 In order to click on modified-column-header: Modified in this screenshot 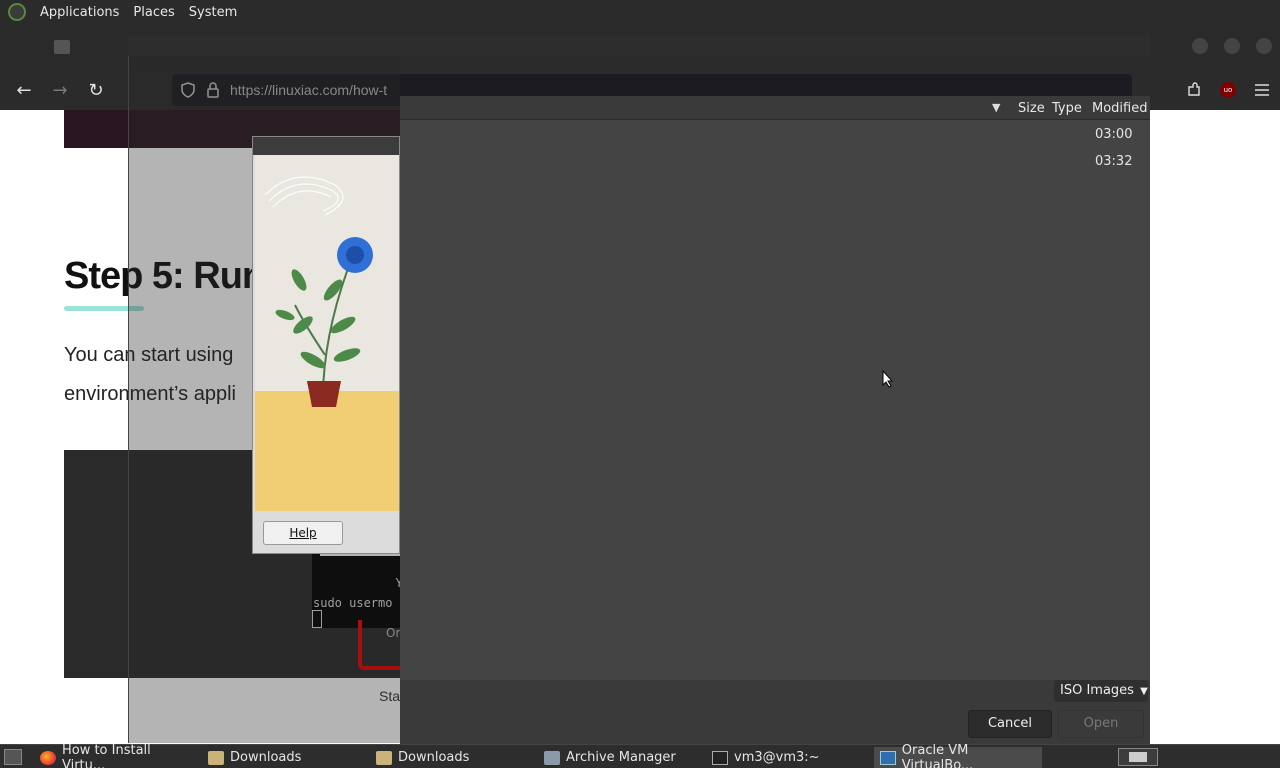, I will do `click(1119, 108)`.